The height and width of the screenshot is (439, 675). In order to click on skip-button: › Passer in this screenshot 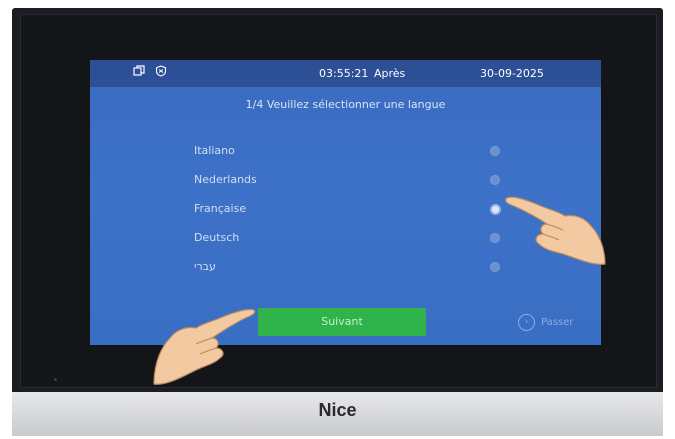, I will do `click(545, 322)`.